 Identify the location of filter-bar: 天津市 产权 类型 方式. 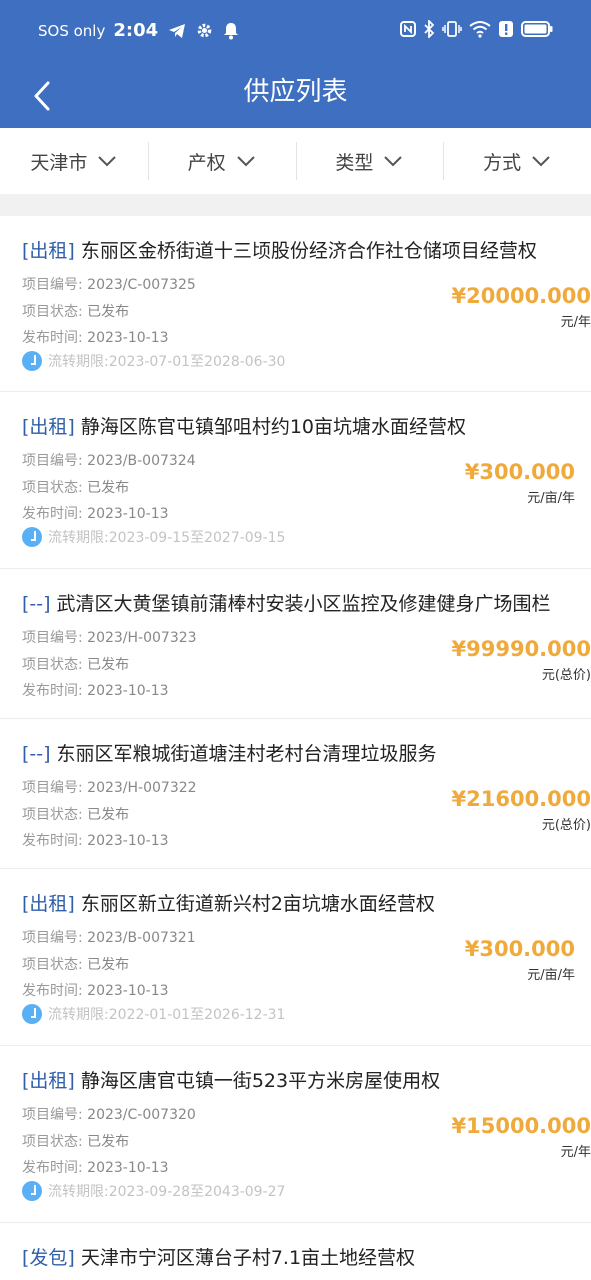
(295, 161).